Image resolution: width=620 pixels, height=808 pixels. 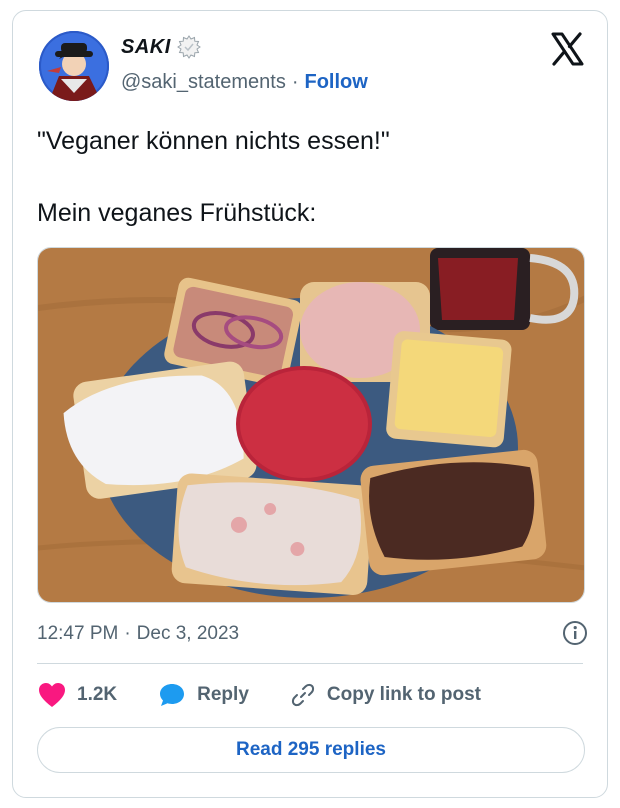 What do you see at coordinates (259, 695) in the screenshot?
I see `tweet-actions: 1.2K Reply Copy link to post` at bounding box center [259, 695].